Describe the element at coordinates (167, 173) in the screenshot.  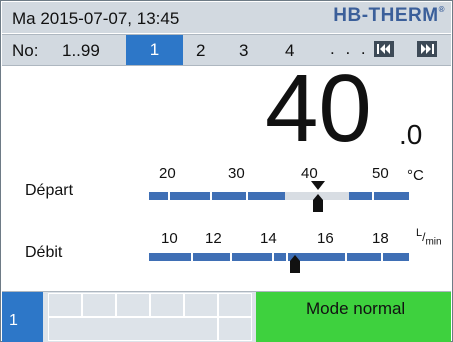
I see `depart-tick: 20` at that location.